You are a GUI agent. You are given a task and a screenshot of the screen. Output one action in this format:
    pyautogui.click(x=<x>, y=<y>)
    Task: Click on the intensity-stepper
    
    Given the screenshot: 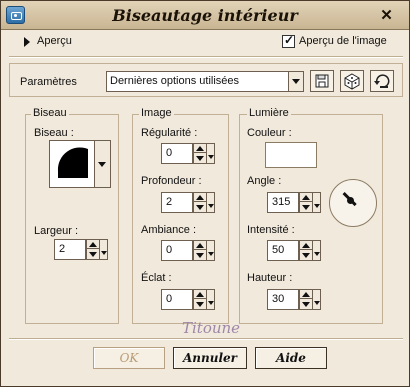 What is the action you would take?
    pyautogui.click(x=306, y=250)
    